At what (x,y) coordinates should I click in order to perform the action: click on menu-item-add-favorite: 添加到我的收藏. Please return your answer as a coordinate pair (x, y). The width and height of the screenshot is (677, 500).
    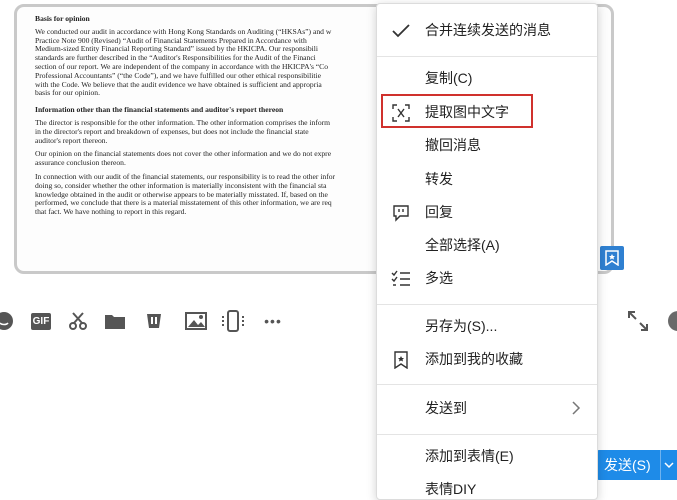
    Looking at the image, I should click on (487, 359).